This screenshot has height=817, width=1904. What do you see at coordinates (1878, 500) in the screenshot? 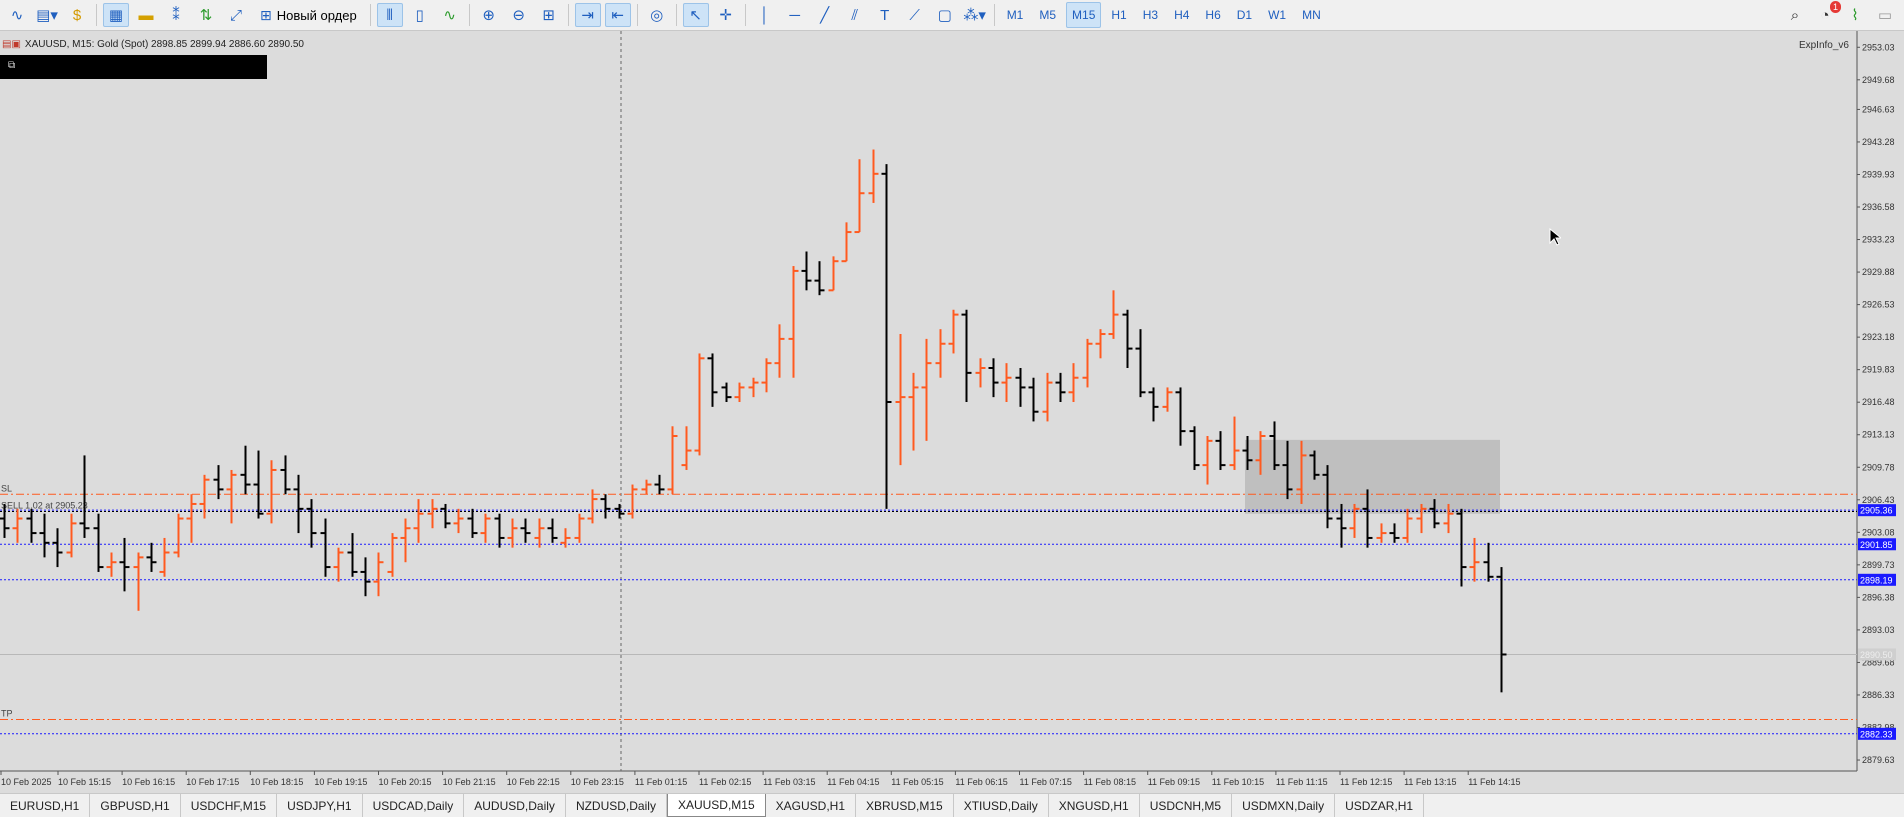
I see `price-tick-label: 2906.43` at bounding box center [1878, 500].